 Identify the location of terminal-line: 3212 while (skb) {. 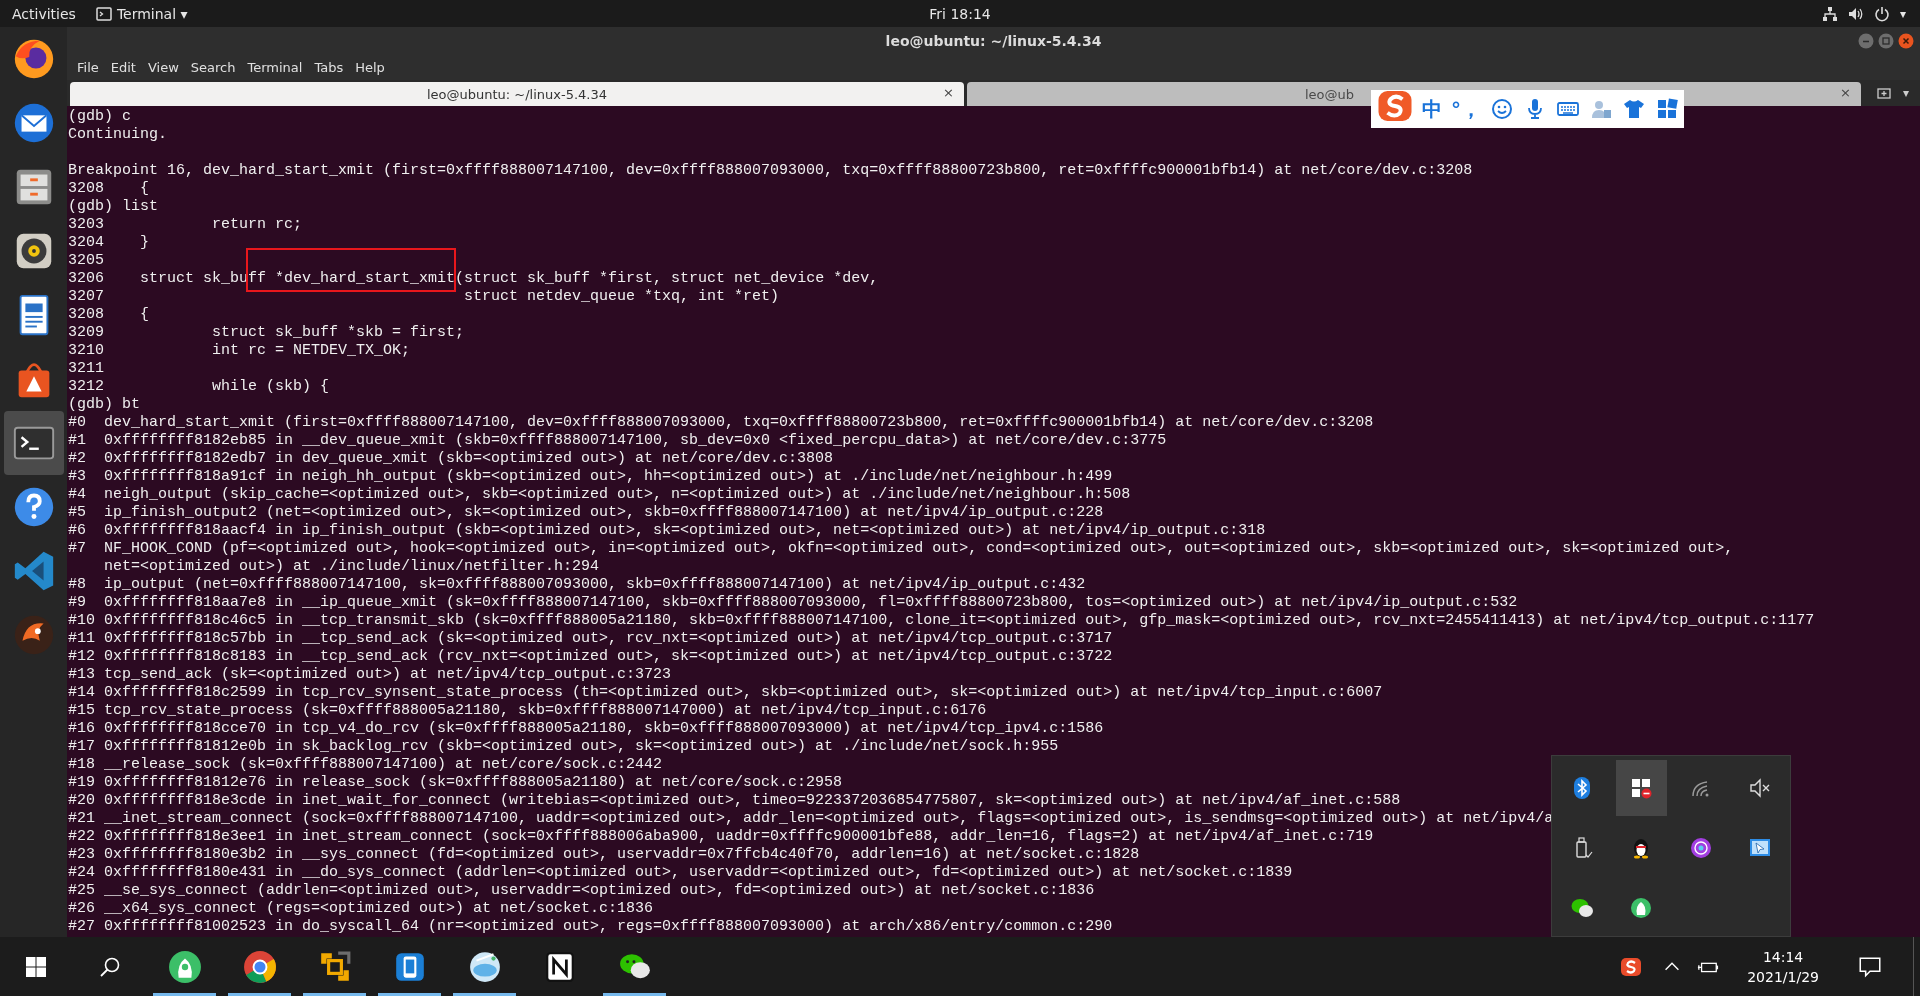
(199, 387).